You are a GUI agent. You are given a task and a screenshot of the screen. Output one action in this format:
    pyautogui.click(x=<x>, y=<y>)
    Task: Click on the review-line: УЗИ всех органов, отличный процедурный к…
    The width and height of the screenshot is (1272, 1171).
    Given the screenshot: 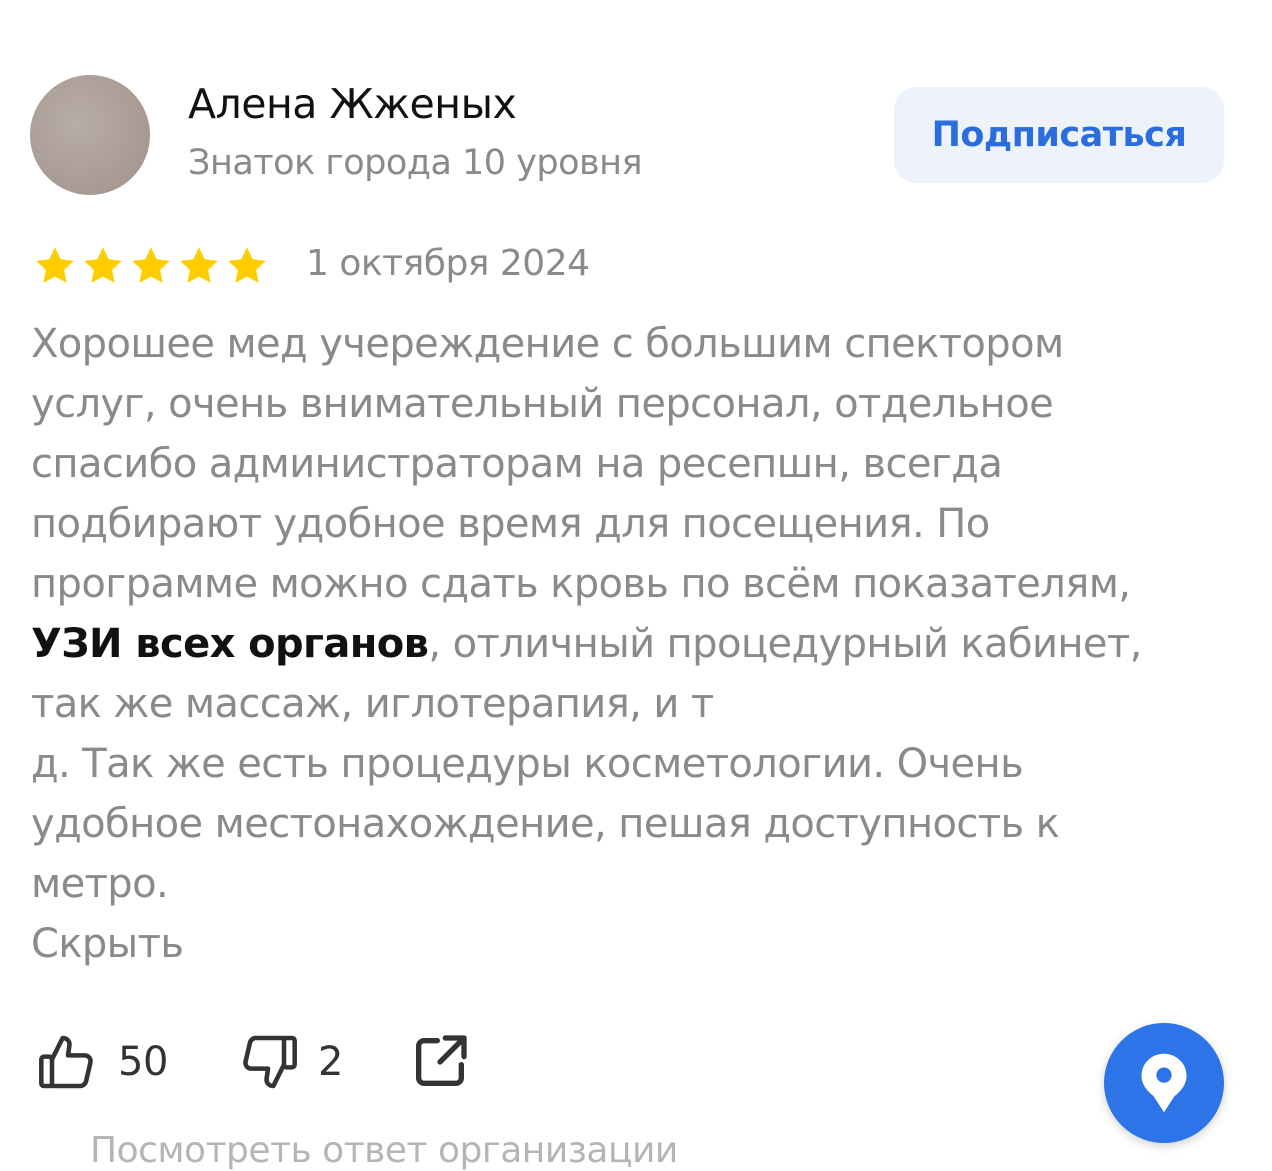 What is the action you would take?
    pyautogui.click(x=641, y=644)
    